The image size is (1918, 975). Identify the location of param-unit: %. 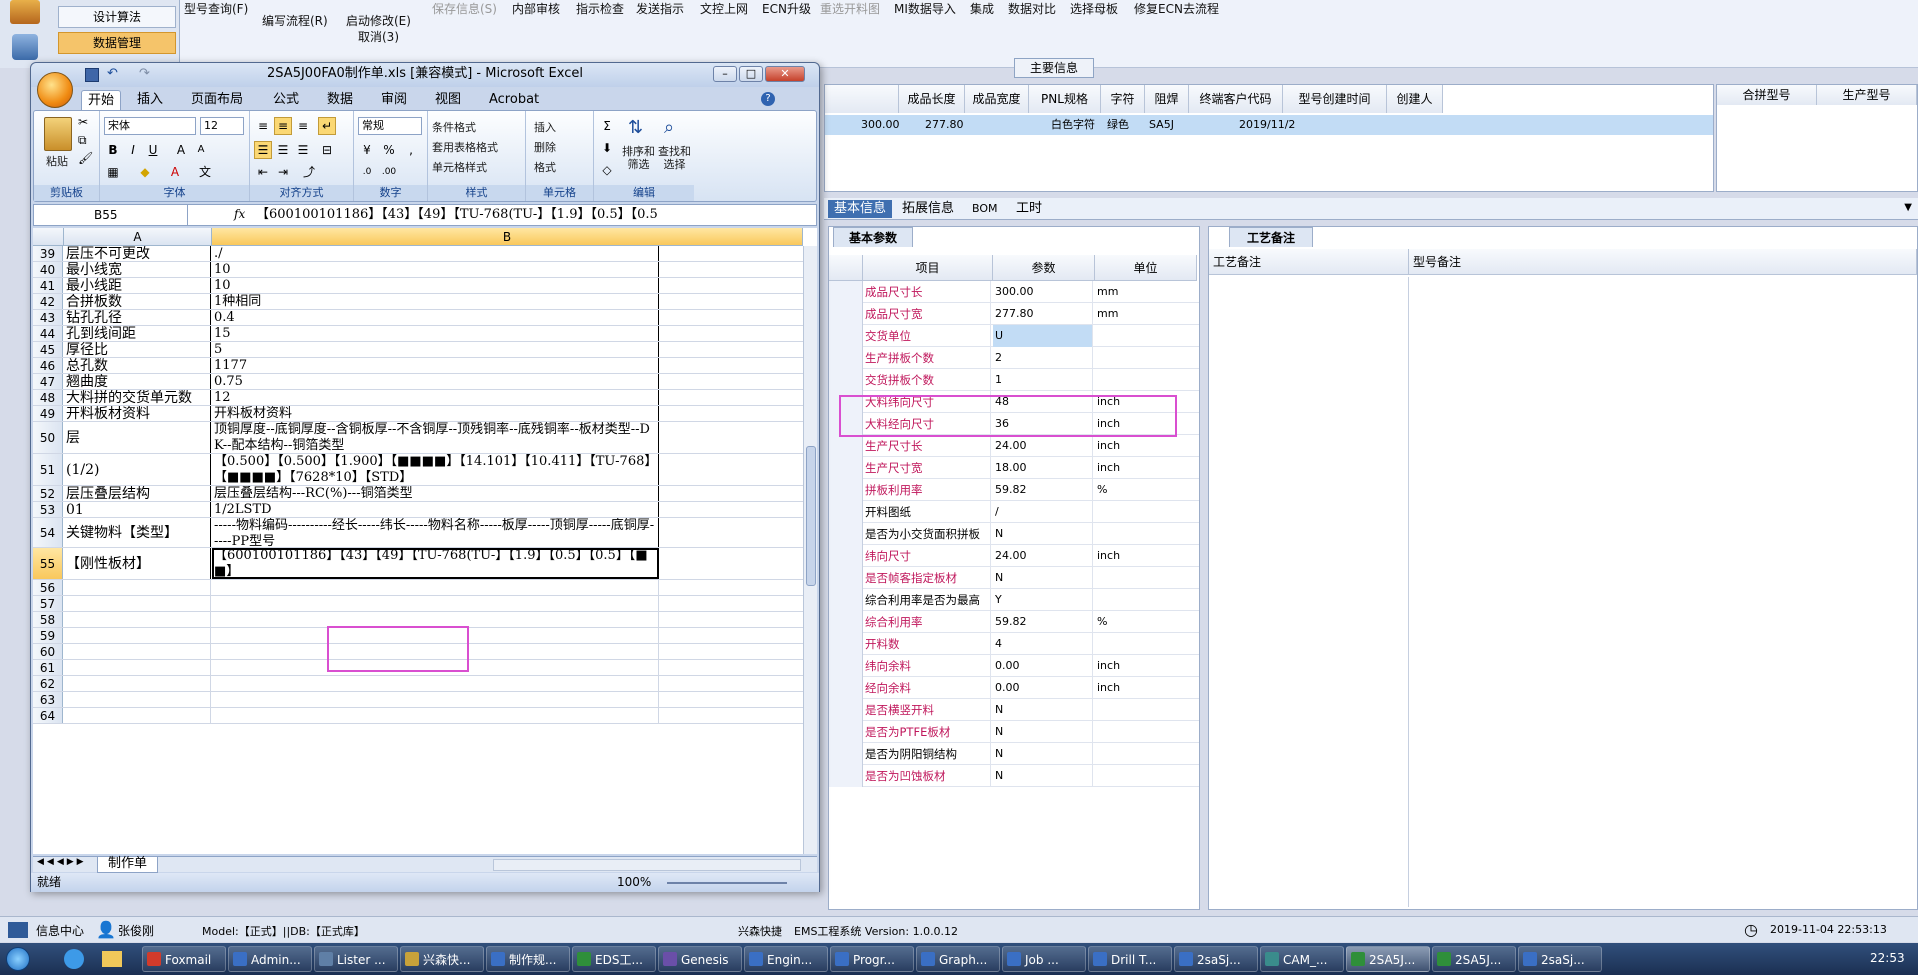
(1145, 622).